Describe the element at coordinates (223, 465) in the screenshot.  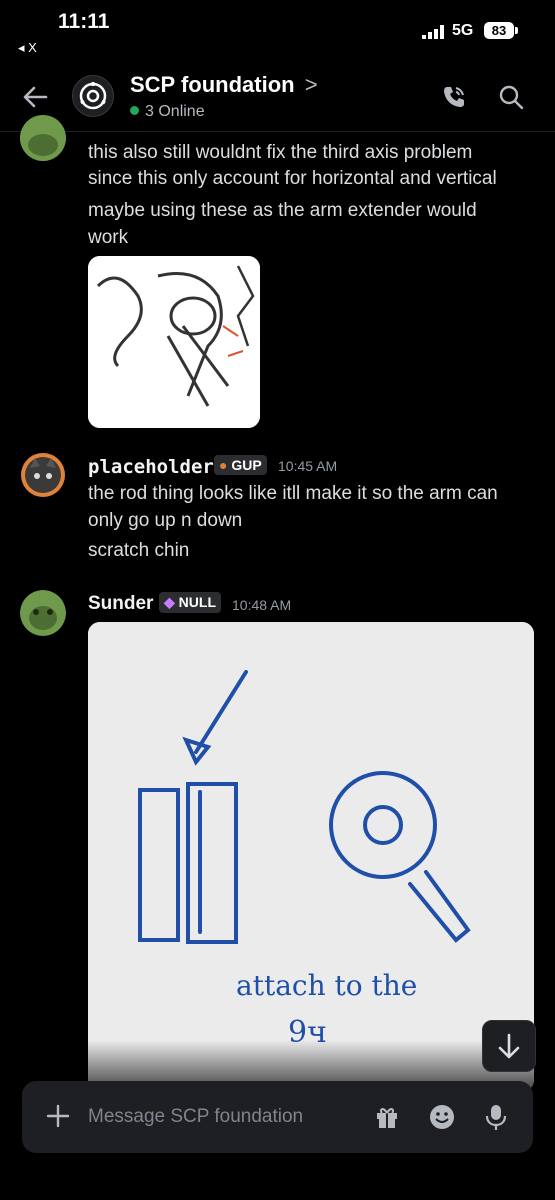
I see `gup-badge-icon: ●` at that location.